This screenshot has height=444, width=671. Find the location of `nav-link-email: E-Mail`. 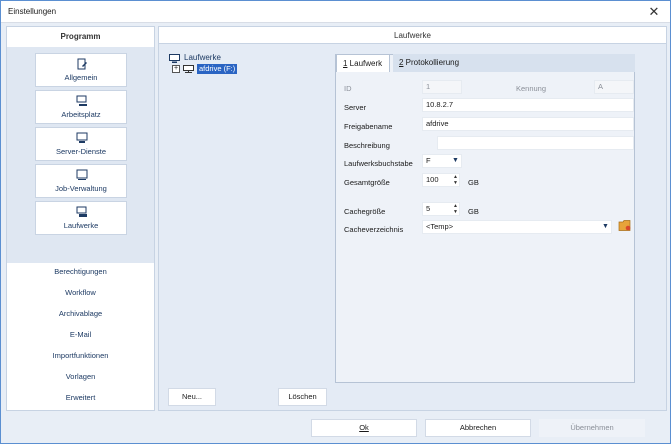

nav-link-email: E-Mail is located at coordinates (80, 335).